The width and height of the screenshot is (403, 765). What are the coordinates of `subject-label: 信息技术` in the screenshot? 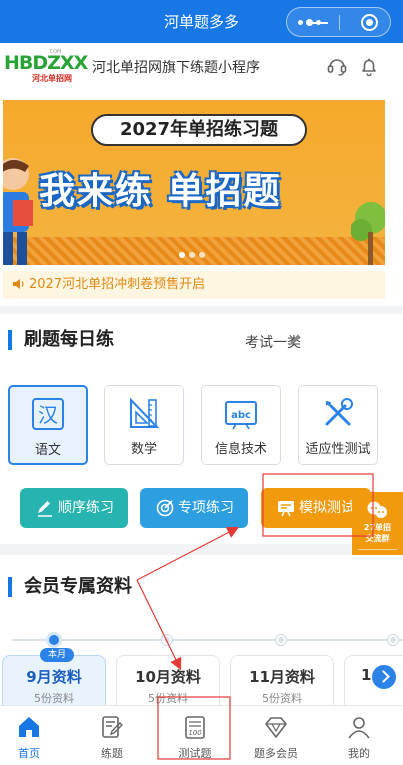 It's located at (240, 449).